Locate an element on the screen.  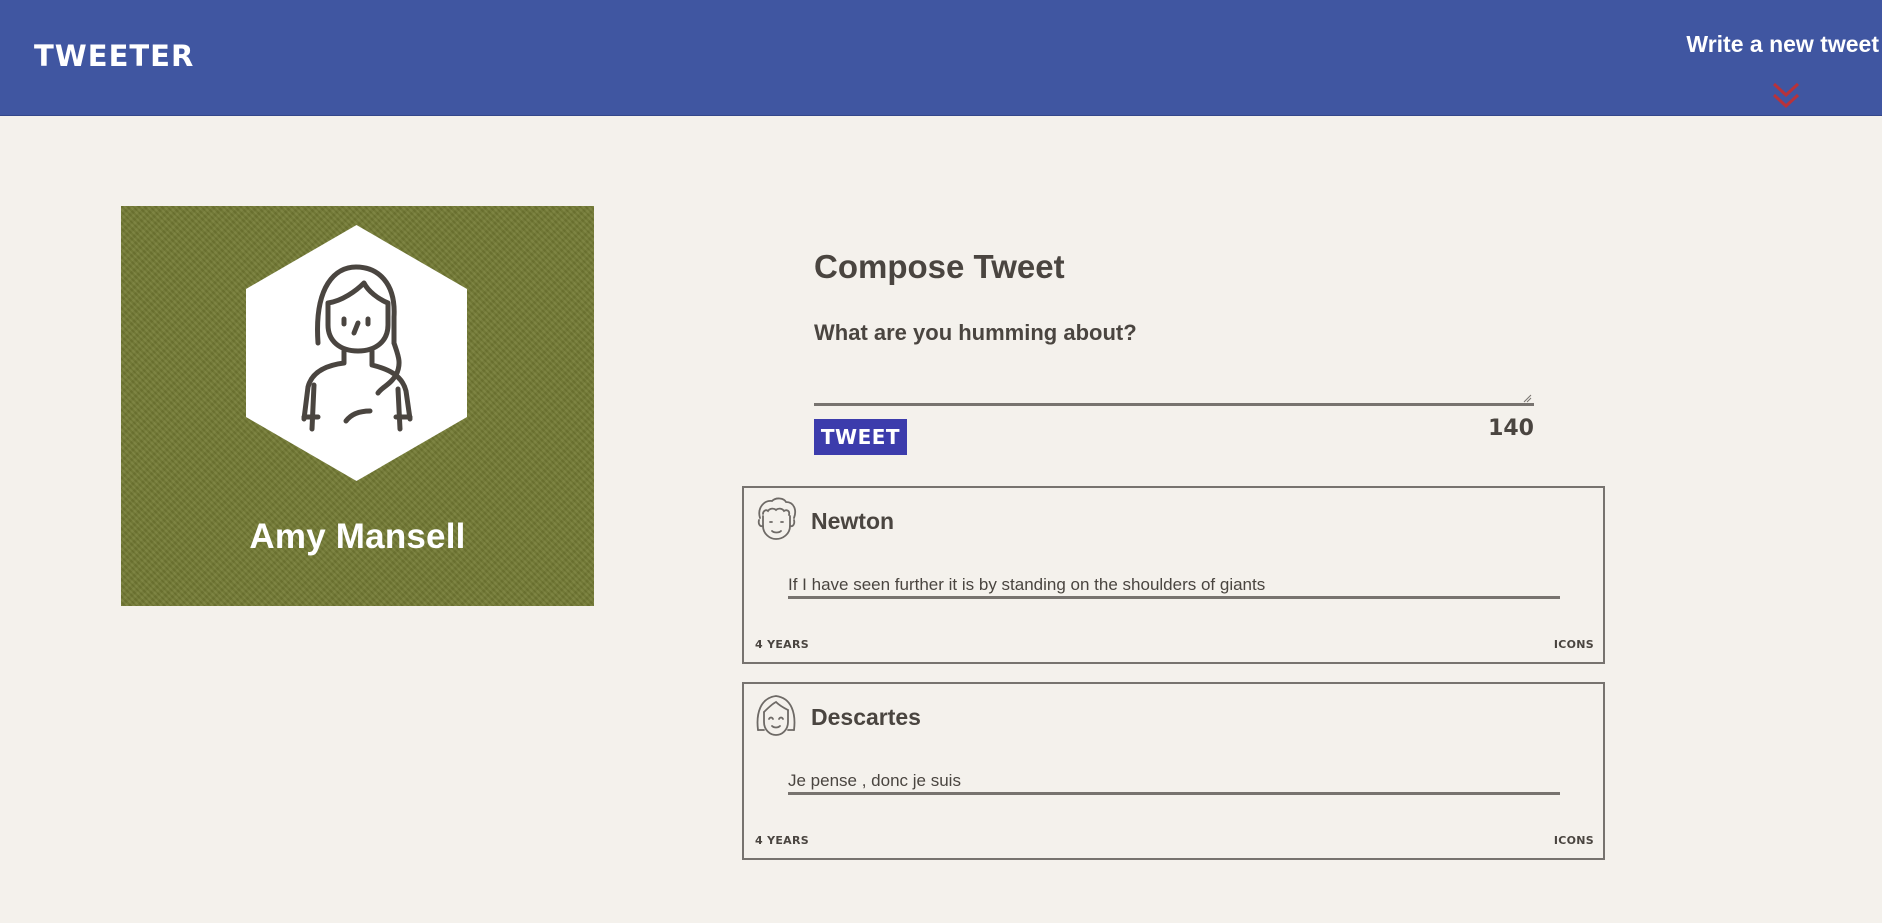
write-new-tweet-link: Write a new tweet is located at coordinates (1782, 44).